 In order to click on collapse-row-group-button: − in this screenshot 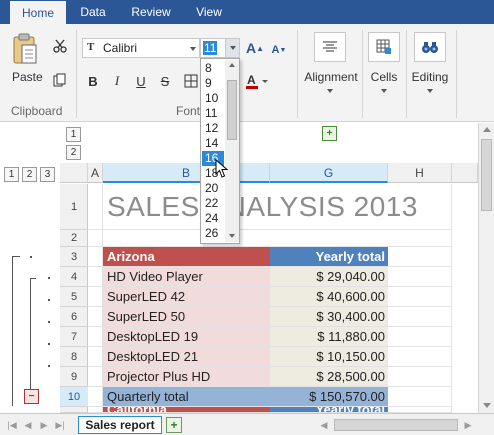, I will do `click(31, 396)`.